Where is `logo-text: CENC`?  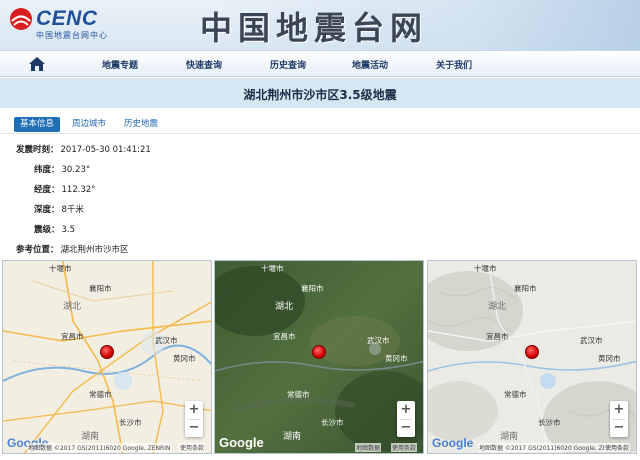
logo-text: CENC is located at coordinates (67, 19).